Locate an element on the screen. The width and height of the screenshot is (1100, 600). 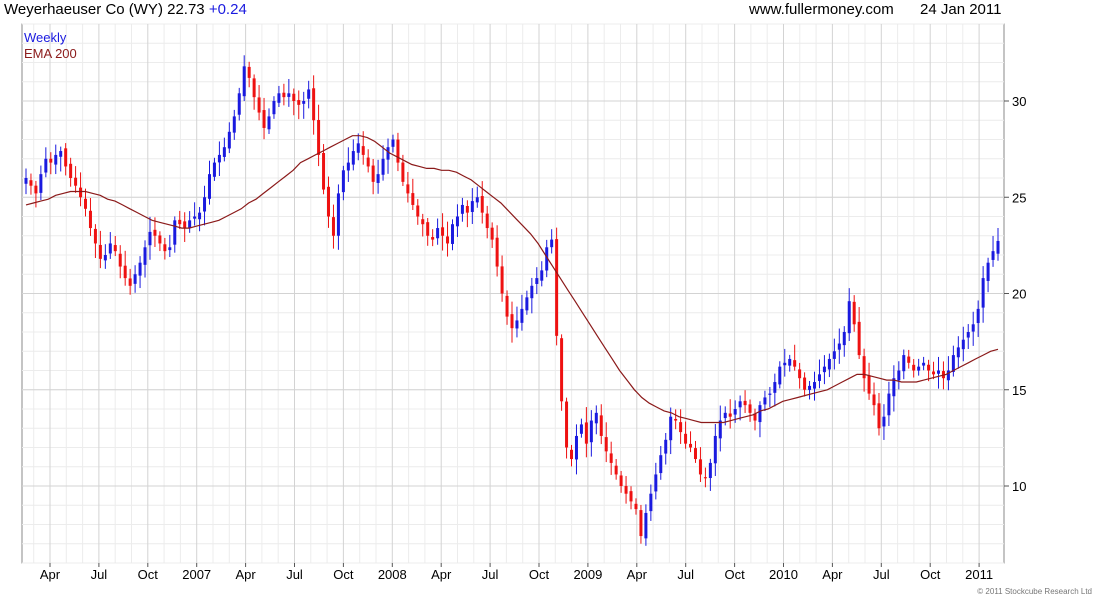
x-tick-label: 2009 is located at coordinates (587, 574).